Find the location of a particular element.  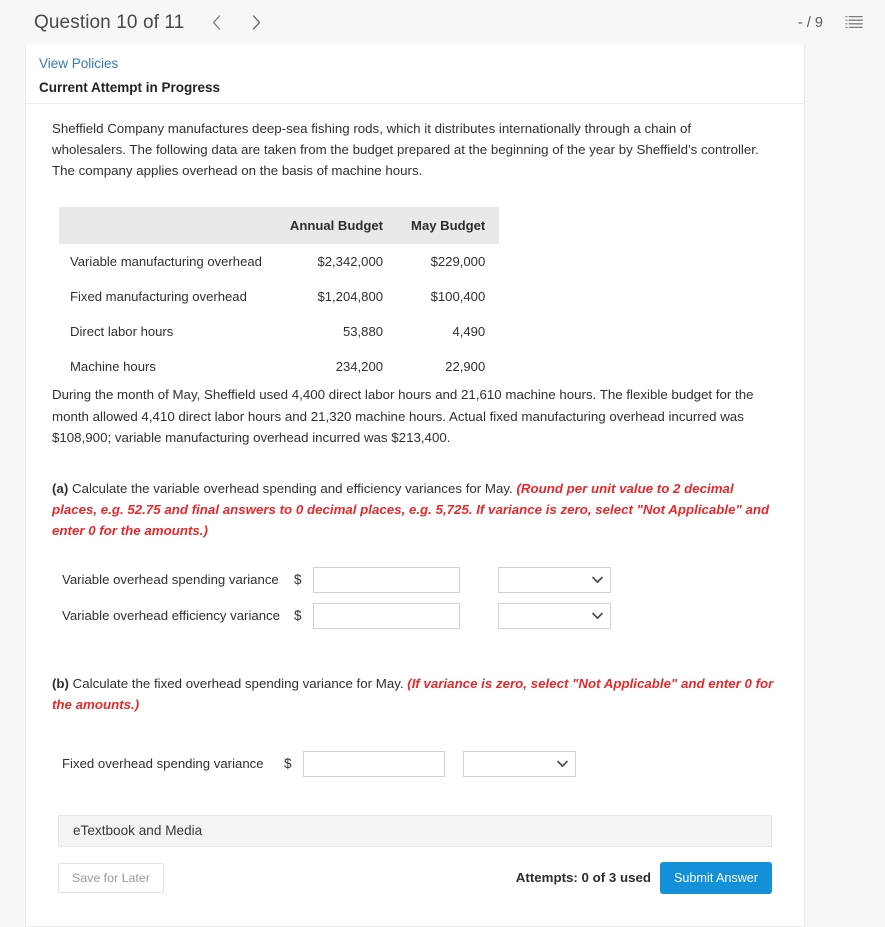

row-label: Machine hours is located at coordinates (113, 367).